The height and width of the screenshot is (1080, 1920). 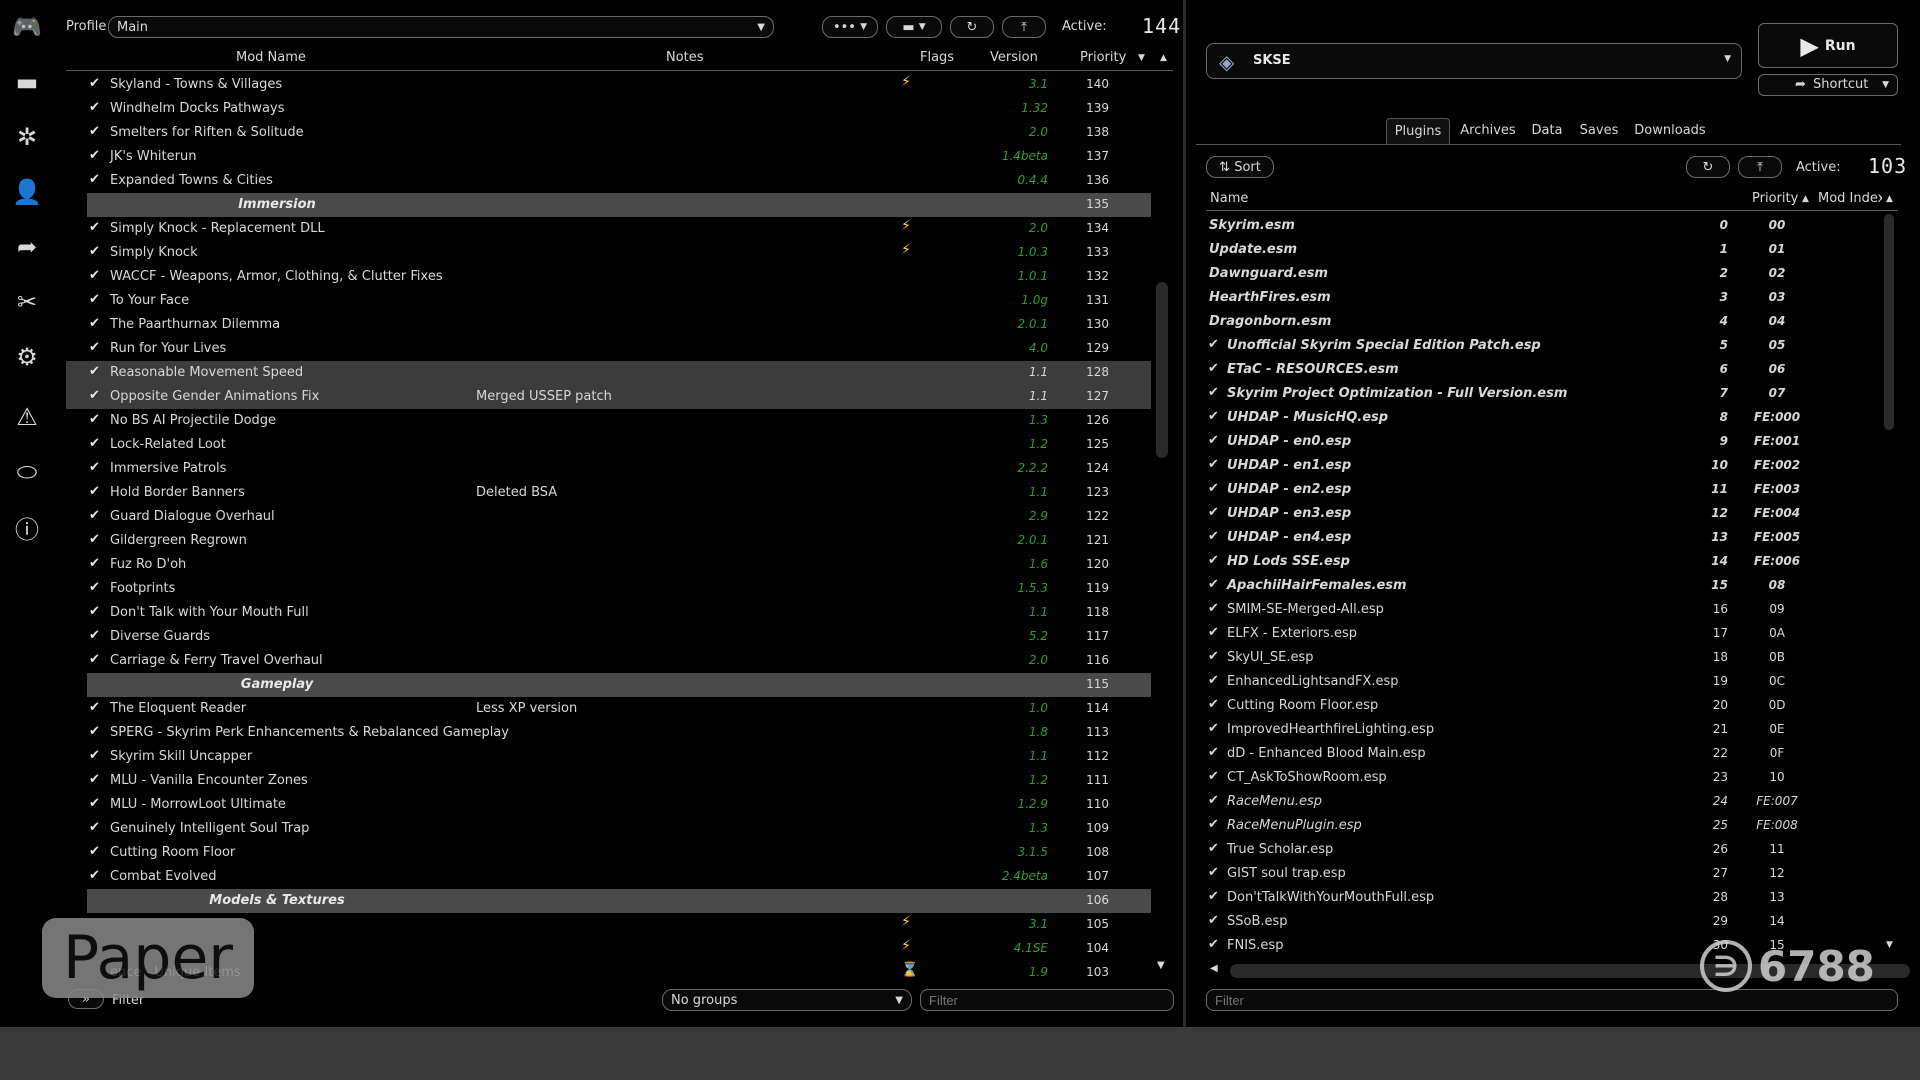 I want to click on tab-data: Data, so click(x=1547, y=131).